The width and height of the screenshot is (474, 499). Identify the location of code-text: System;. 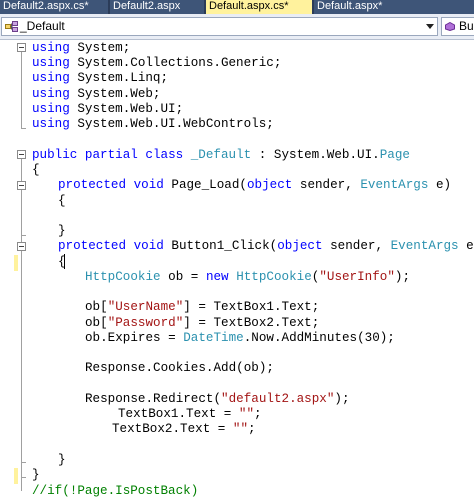
(100, 48).